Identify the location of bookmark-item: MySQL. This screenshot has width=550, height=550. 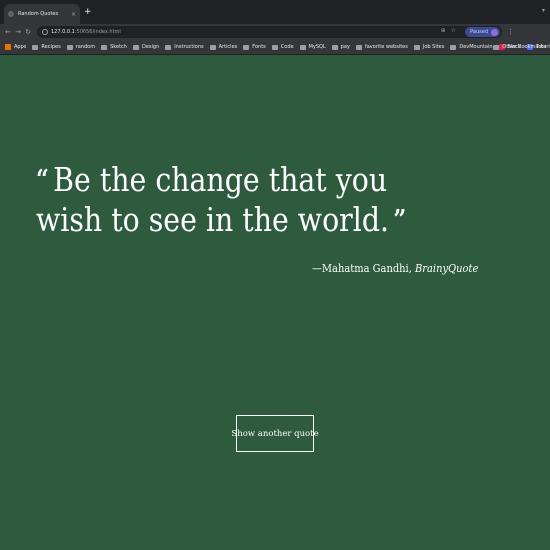
(312, 47).